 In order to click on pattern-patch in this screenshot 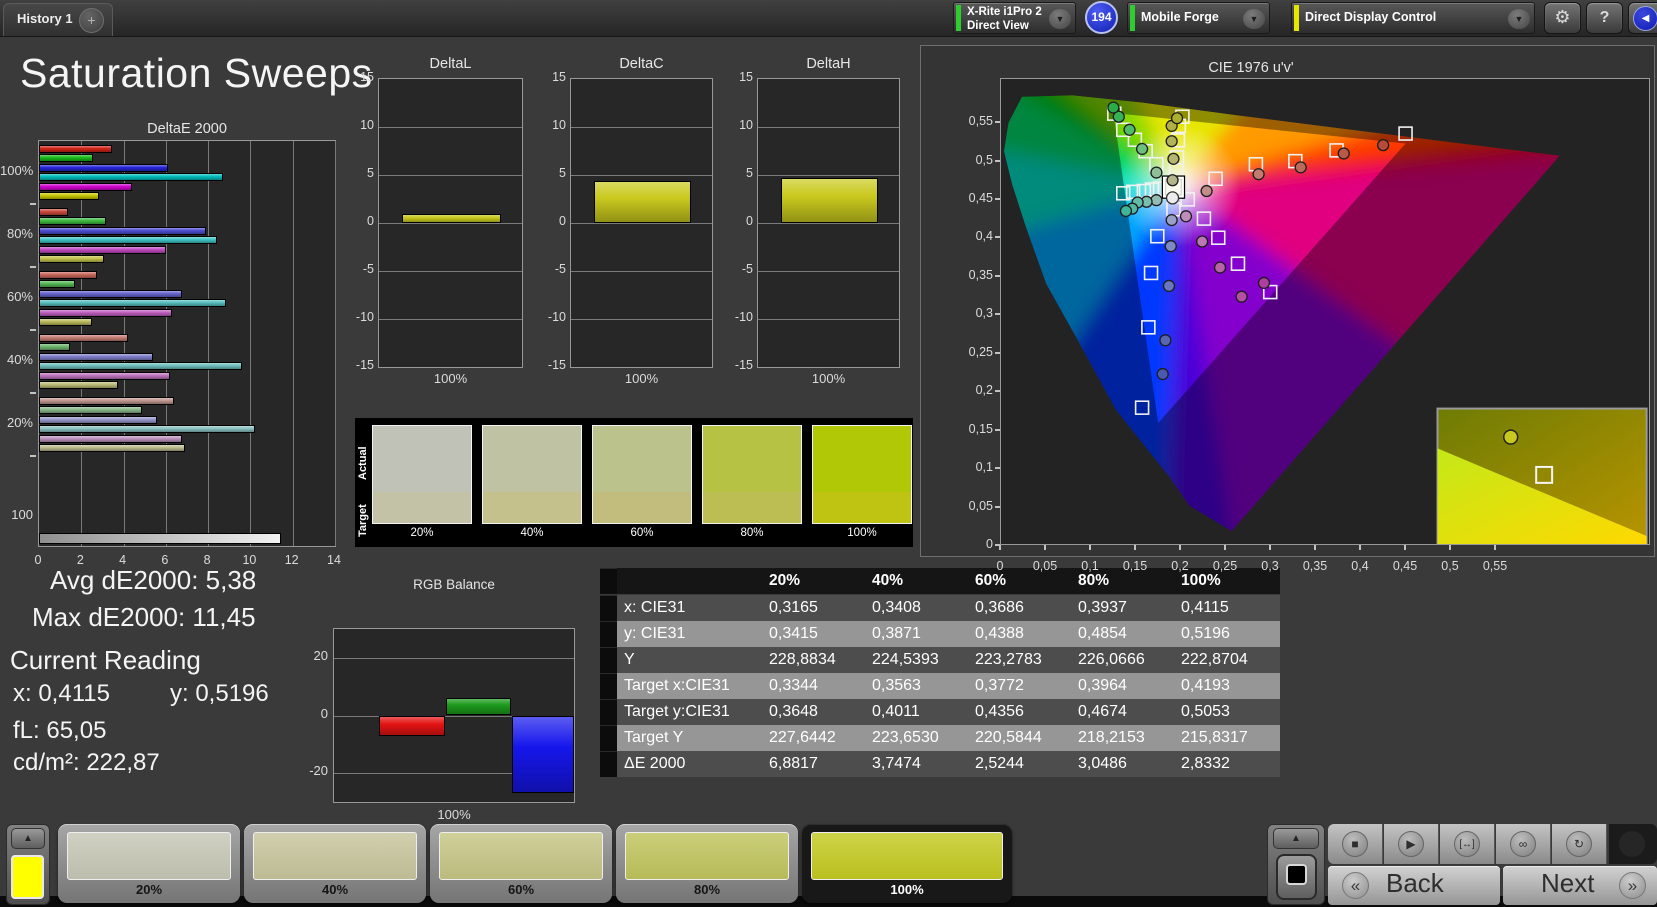, I will do `click(149, 856)`.